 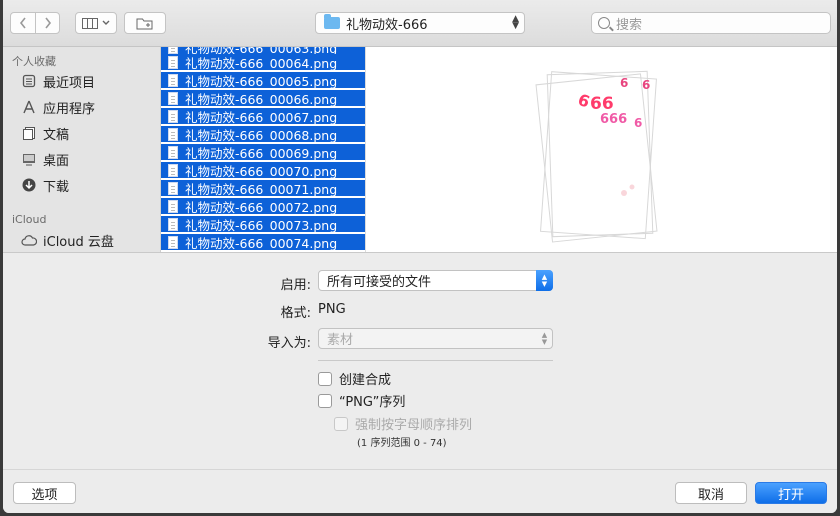 I want to click on sidebar-item-desktop: 桌面, so click(x=45, y=159).